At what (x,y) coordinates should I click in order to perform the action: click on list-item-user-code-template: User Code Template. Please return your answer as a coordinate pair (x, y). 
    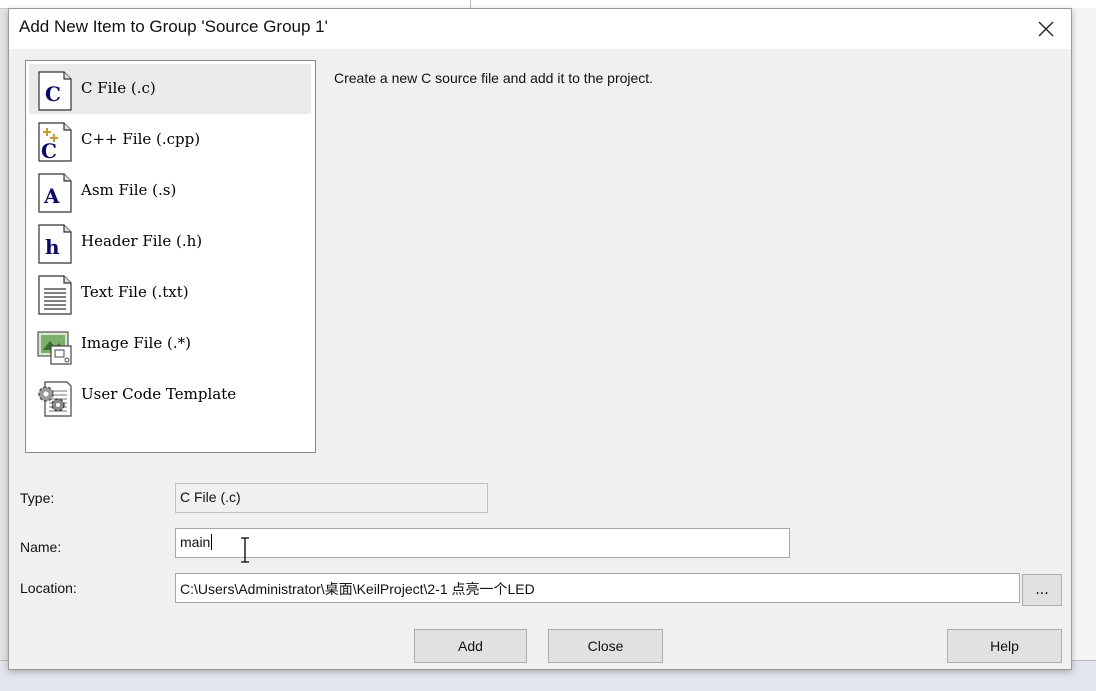
    Looking at the image, I should click on (170, 395).